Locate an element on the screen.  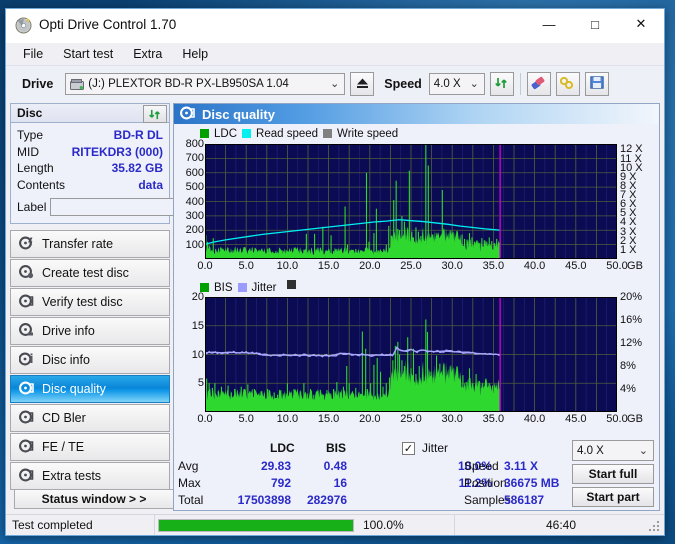
chart-bis-canvas is located at coordinates (411, 354).